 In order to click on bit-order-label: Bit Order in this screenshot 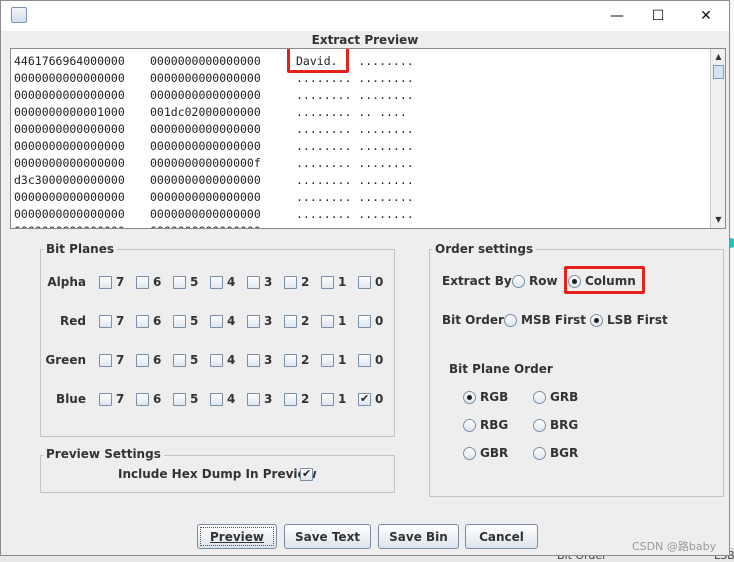, I will do `click(473, 320)`.